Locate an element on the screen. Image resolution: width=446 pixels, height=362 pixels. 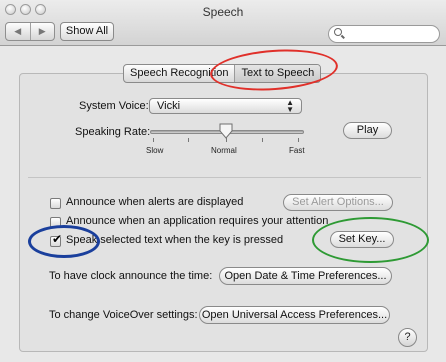
help-icon: ? is located at coordinates (407, 337).